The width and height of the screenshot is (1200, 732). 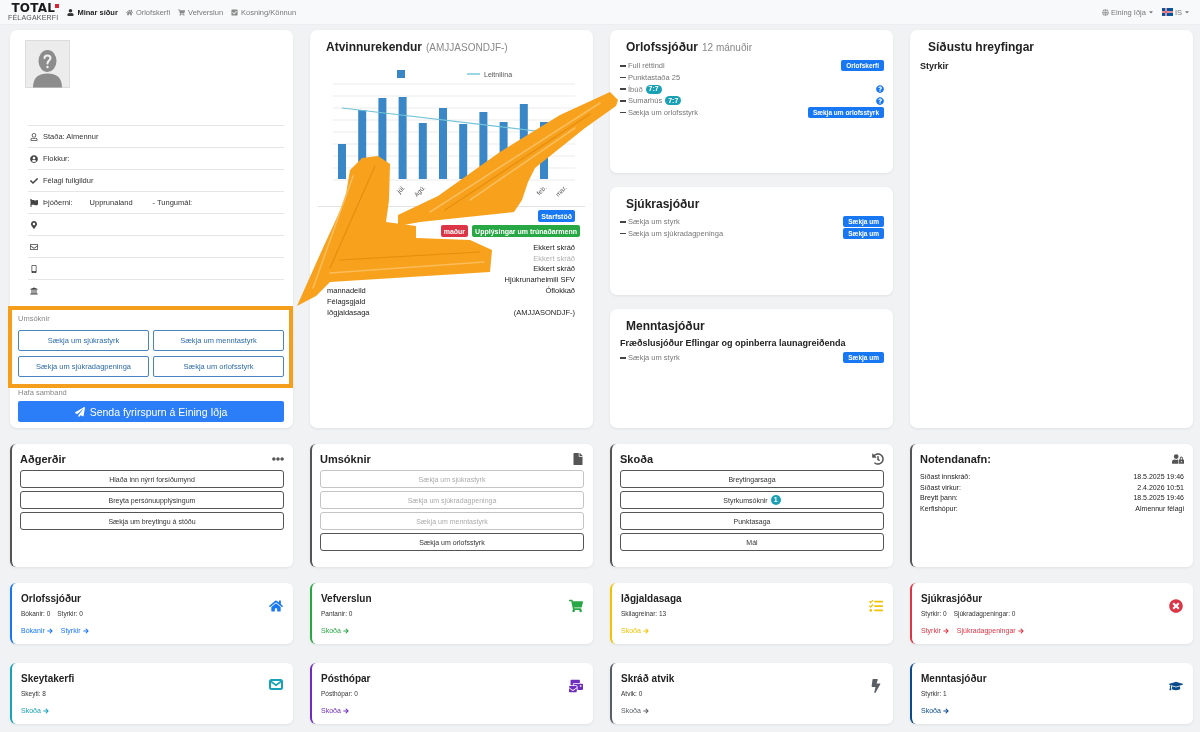 I want to click on cart-icon, so click(x=182, y=12).